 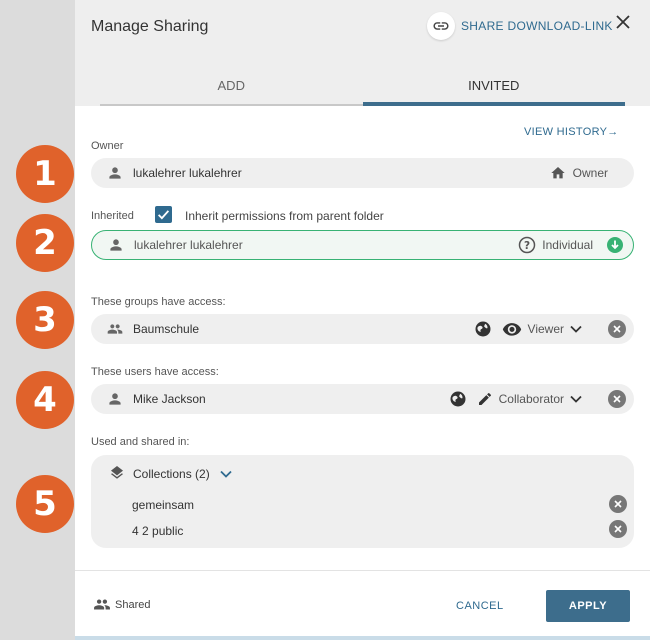 I want to click on tab-bar: ADD INVITED, so click(x=362, y=88).